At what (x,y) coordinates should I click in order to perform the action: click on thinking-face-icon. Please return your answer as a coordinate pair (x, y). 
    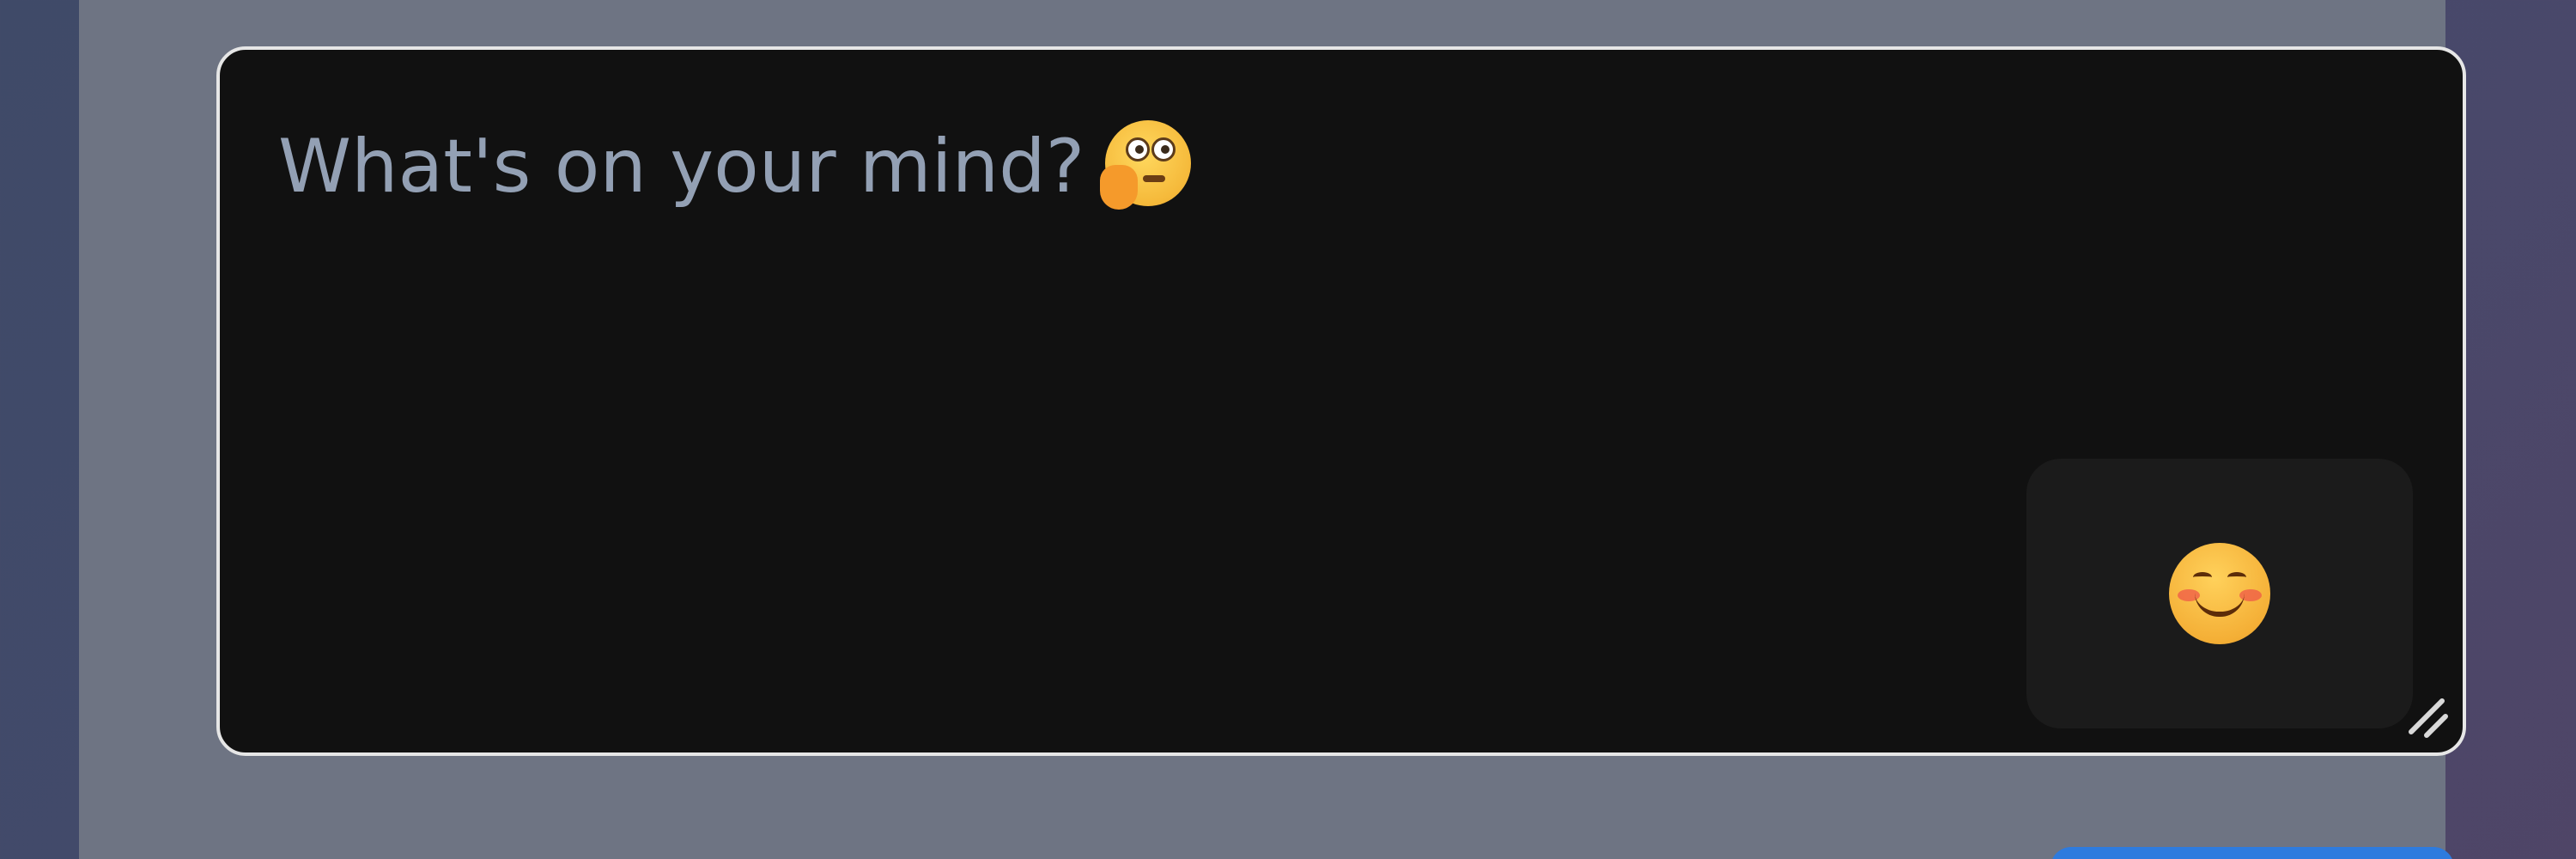
    Looking at the image, I should click on (1146, 165).